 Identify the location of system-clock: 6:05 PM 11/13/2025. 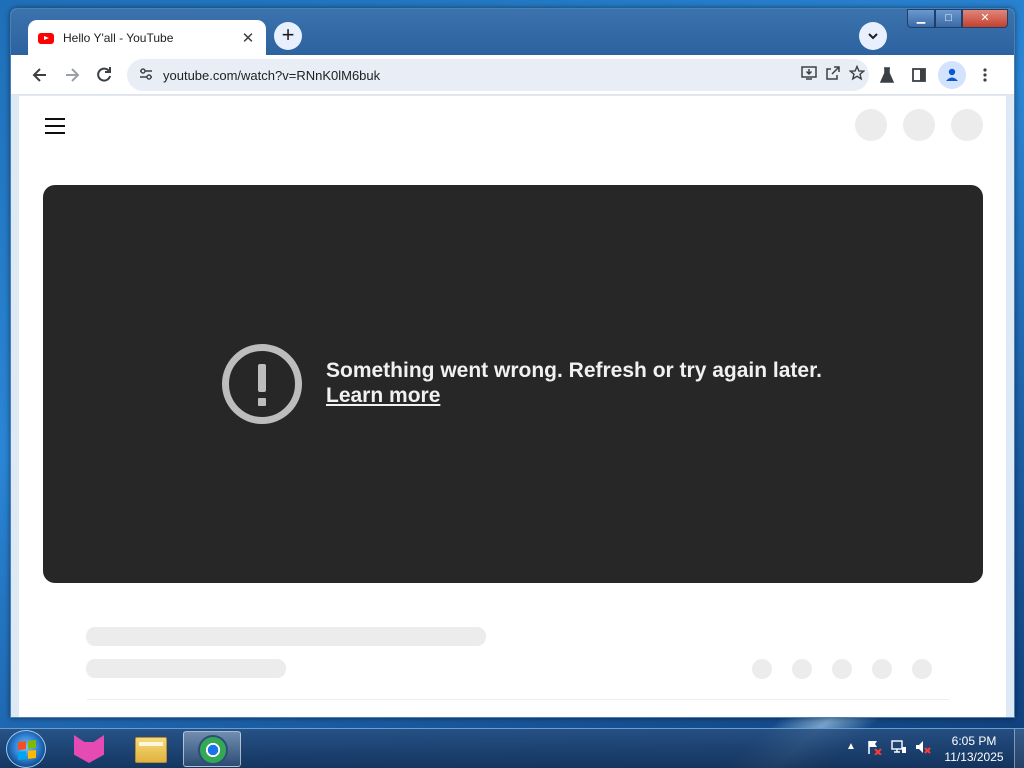
(974, 749).